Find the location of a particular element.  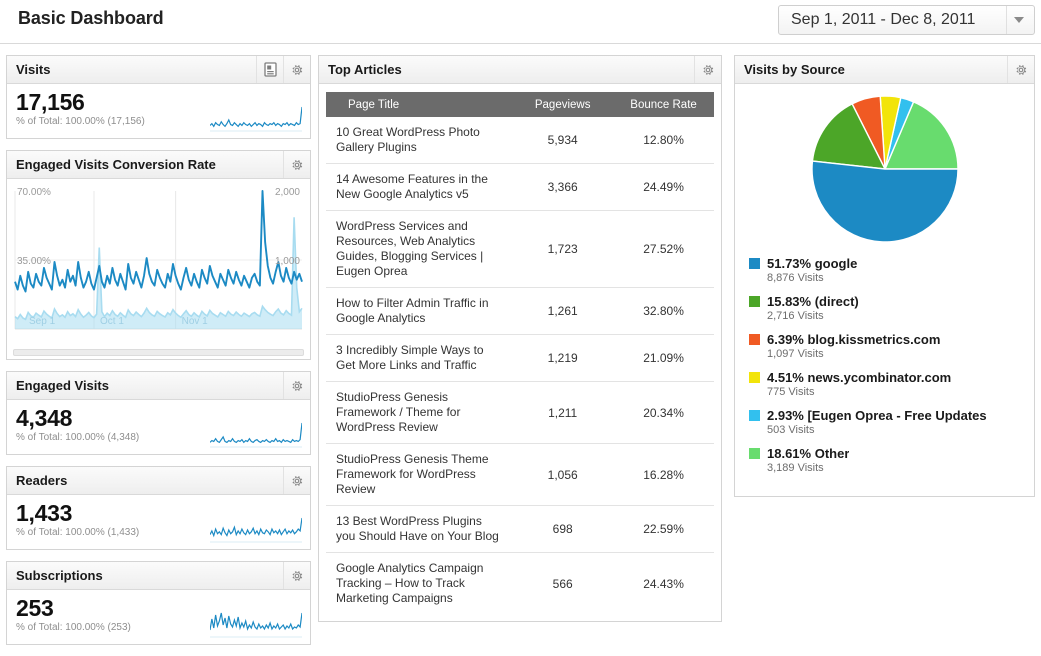

cell-bounce-rate: 20.34% is located at coordinates (663, 412).